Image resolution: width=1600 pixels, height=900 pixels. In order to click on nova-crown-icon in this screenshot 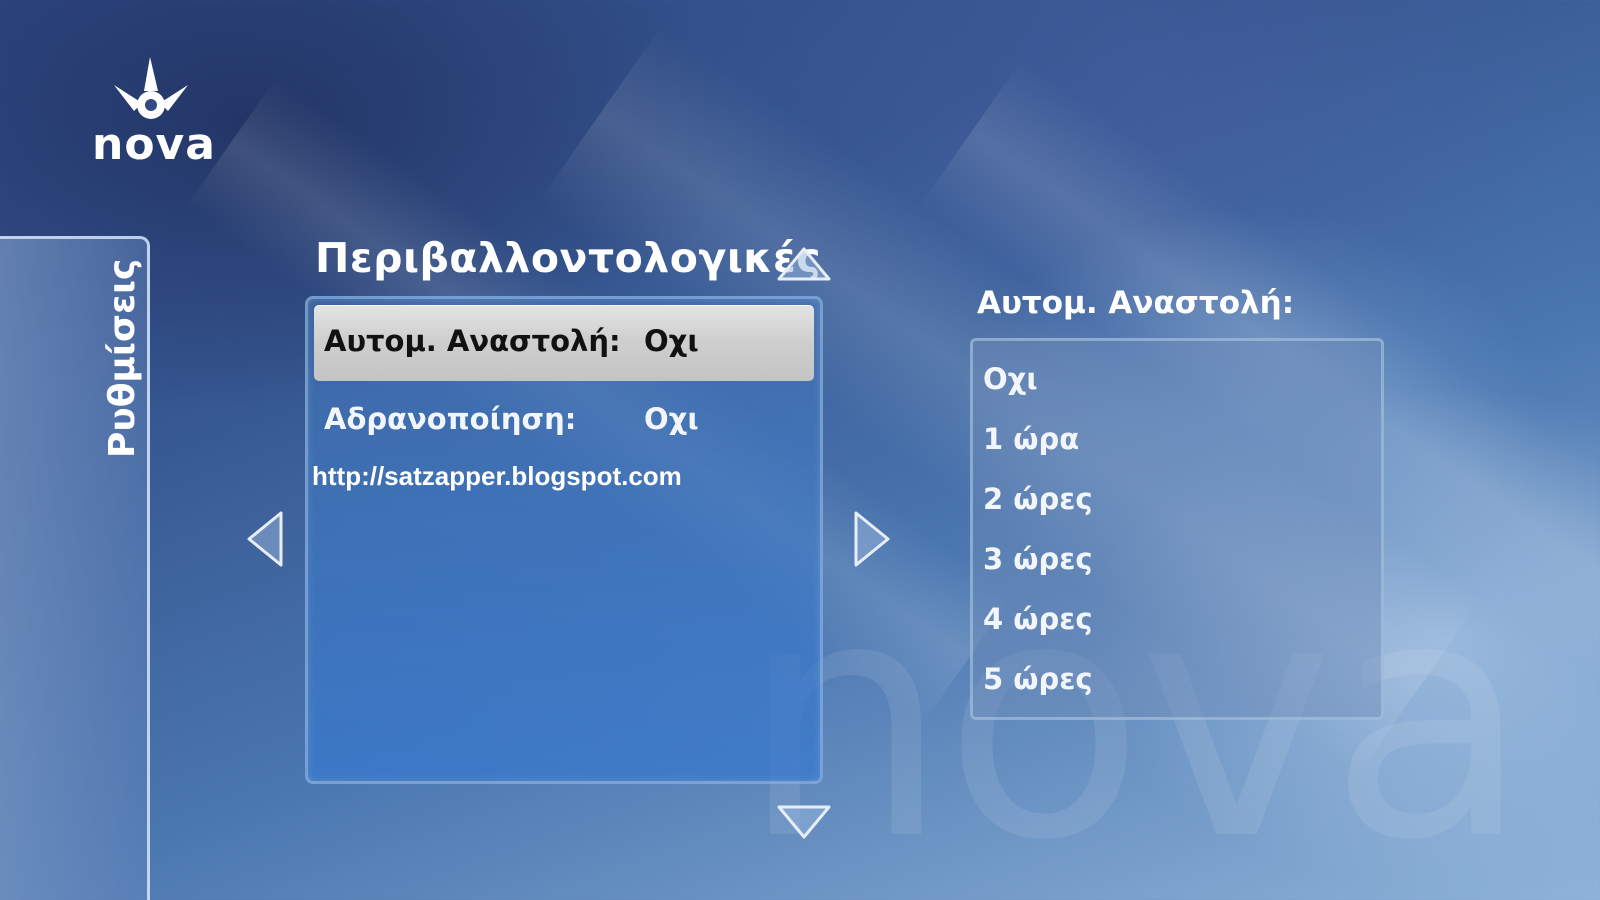, I will do `click(151, 88)`.